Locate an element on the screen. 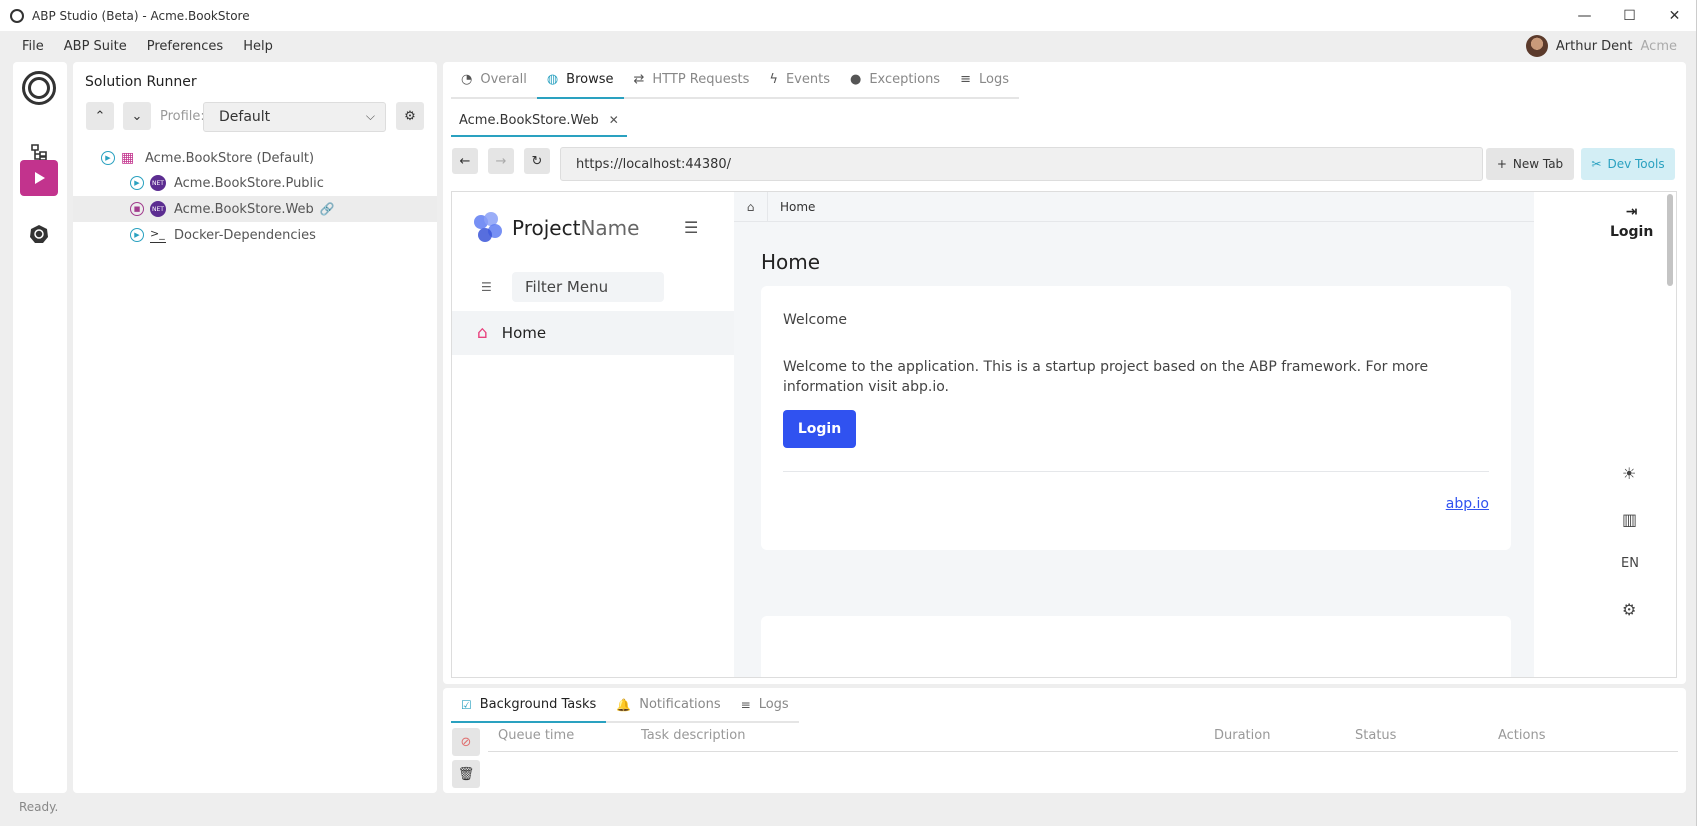 The width and height of the screenshot is (1697, 826). web-toolbar: ⇥ Login ☀ ▥ EN ⚙ is located at coordinates (1598, 434).